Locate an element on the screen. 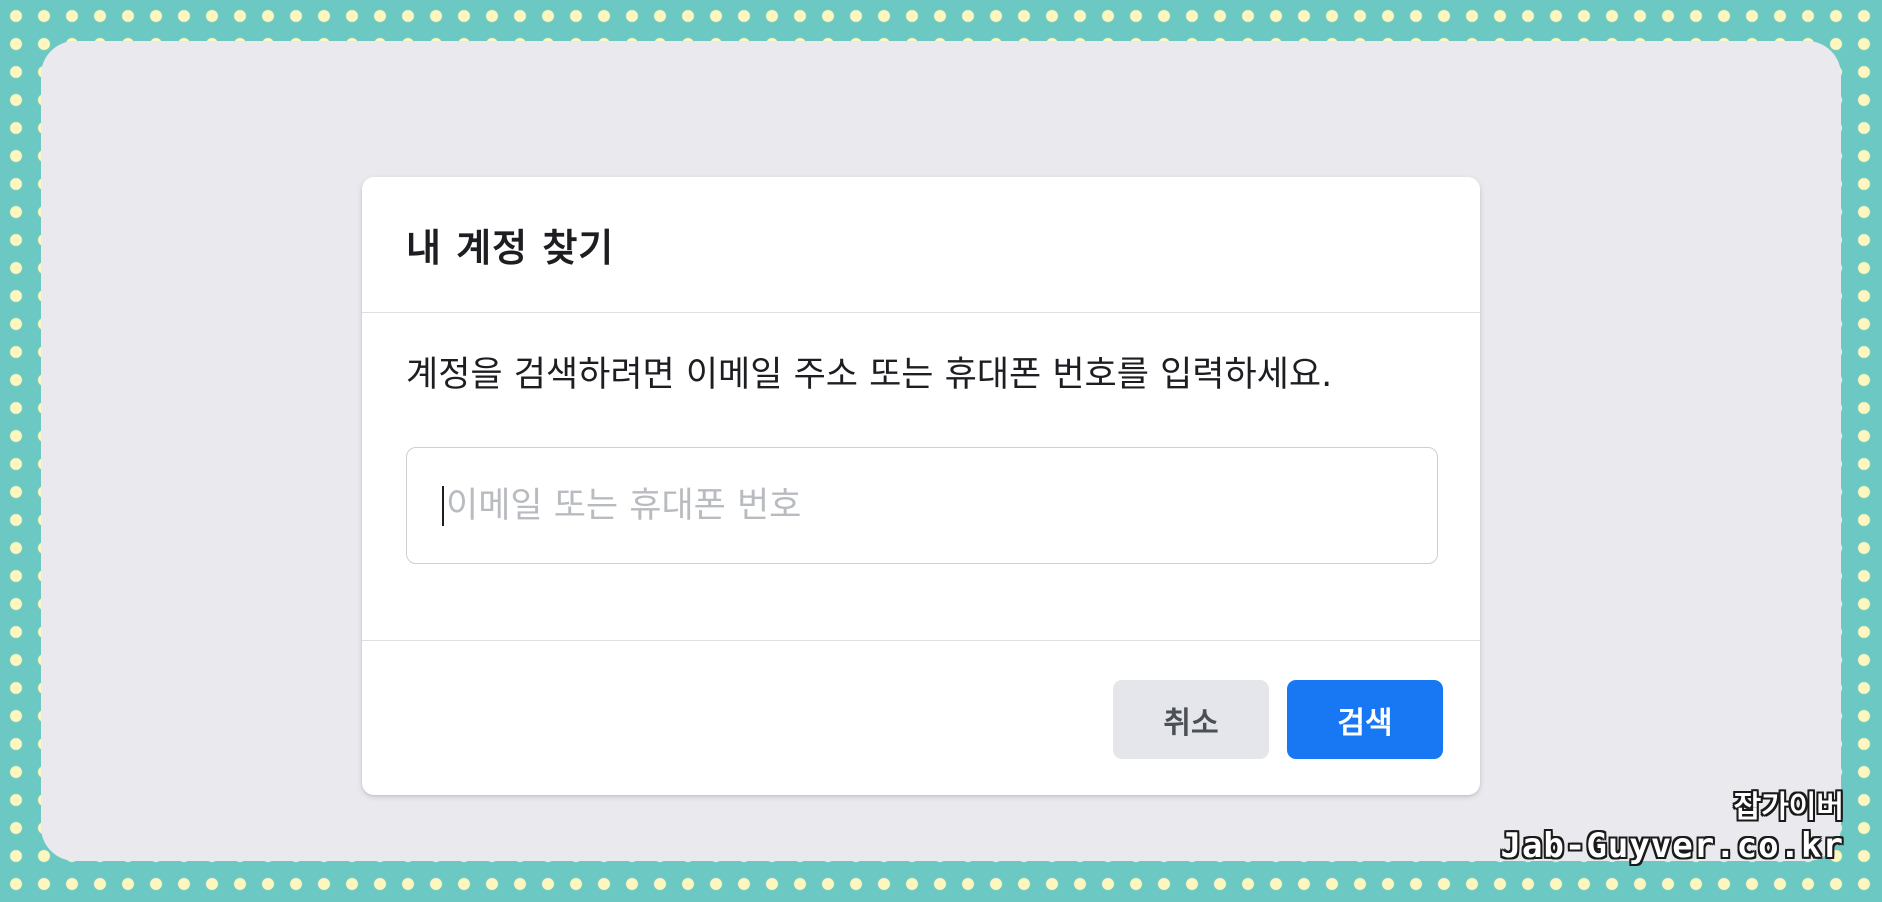 Image resolution: width=1882 pixels, height=902 pixels. text-caret is located at coordinates (443, 505).